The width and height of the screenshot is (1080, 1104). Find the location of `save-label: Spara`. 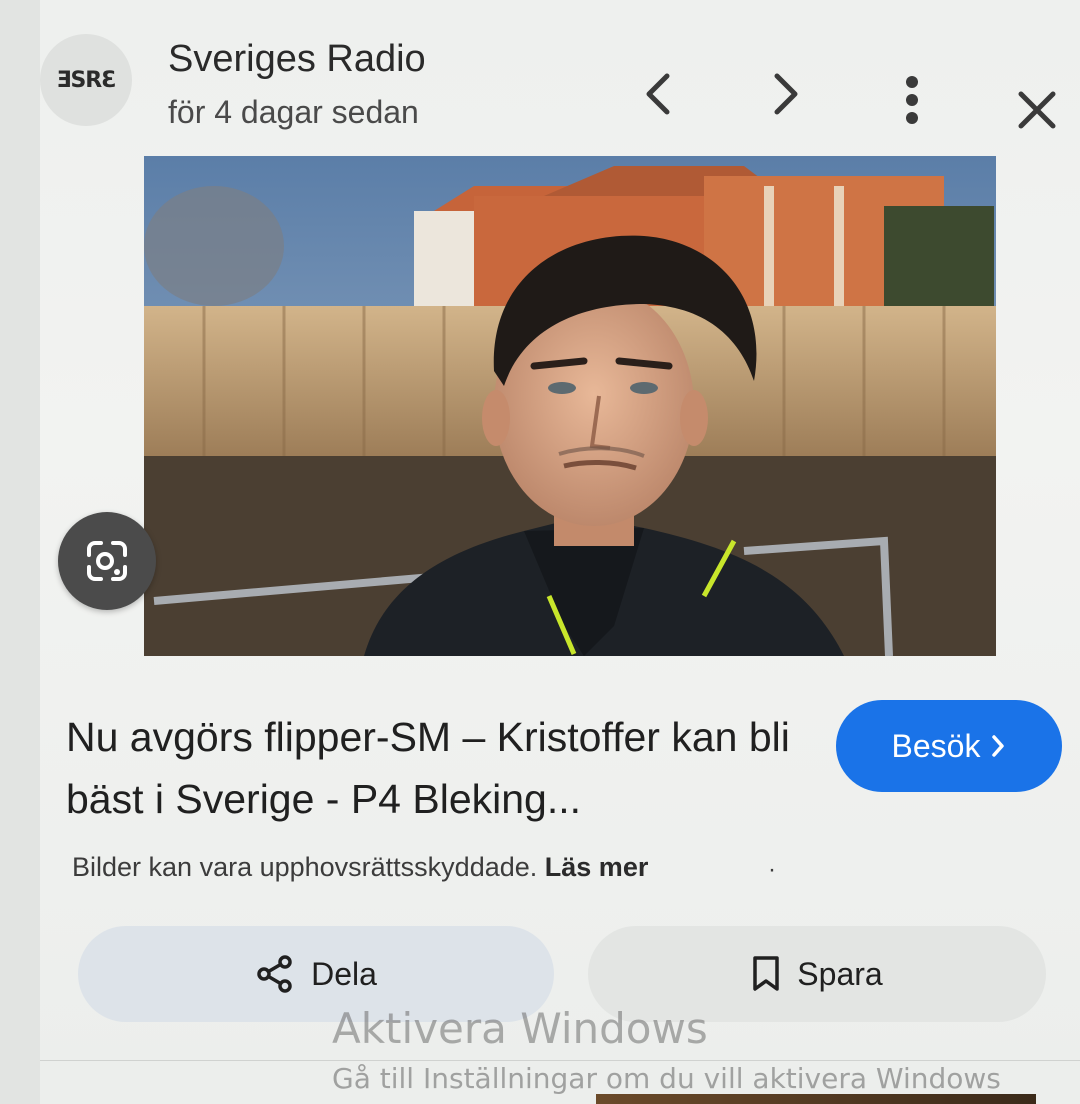

save-label: Spara is located at coordinates (840, 973).